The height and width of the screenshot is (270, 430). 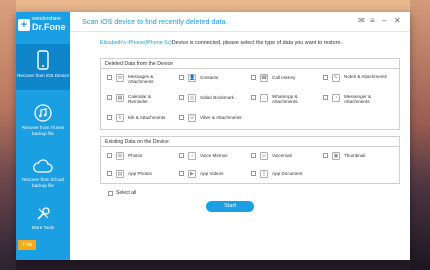 What do you see at coordinates (181, 77) in the screenshot?
I see `contacts-checkbox` at bounding box center [181, 77].